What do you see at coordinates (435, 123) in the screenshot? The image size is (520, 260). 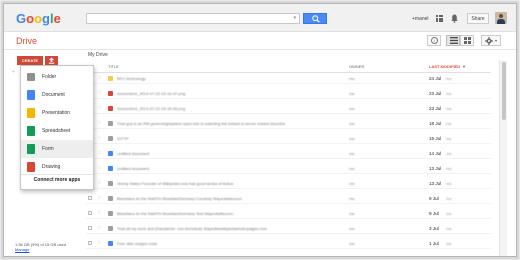 I see `file-modified-date: 18 Jul` at bounding box center [435, 123].